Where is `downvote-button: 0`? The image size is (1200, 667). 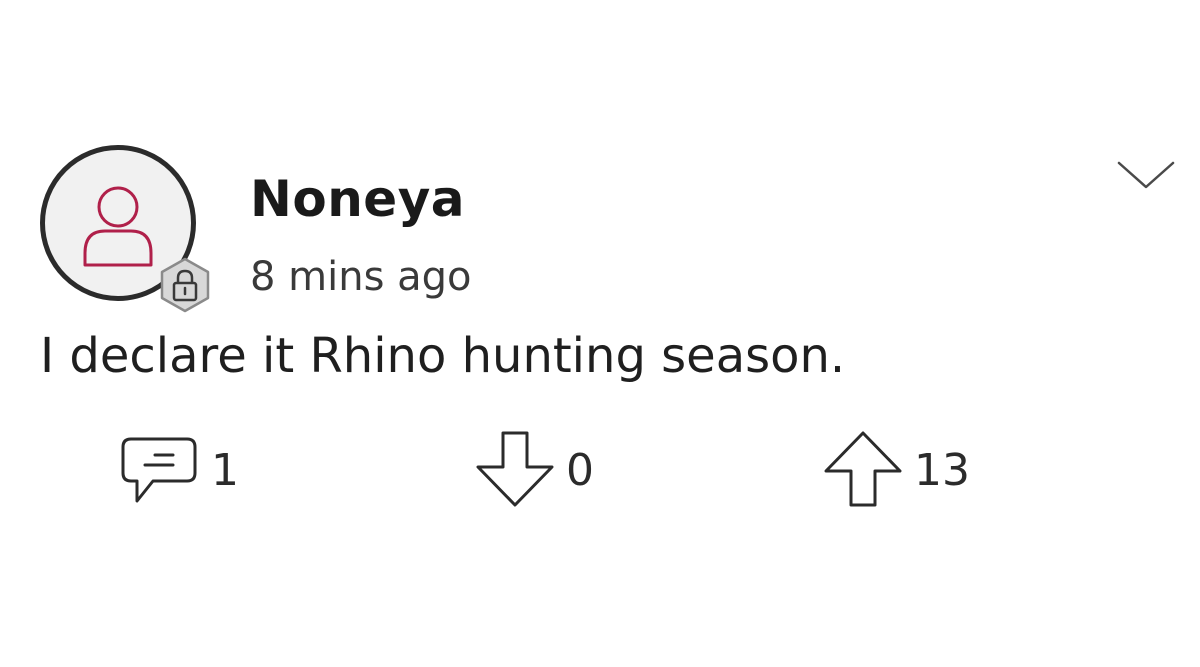
downvote-button: 0 is located at coordinates (532, 470).